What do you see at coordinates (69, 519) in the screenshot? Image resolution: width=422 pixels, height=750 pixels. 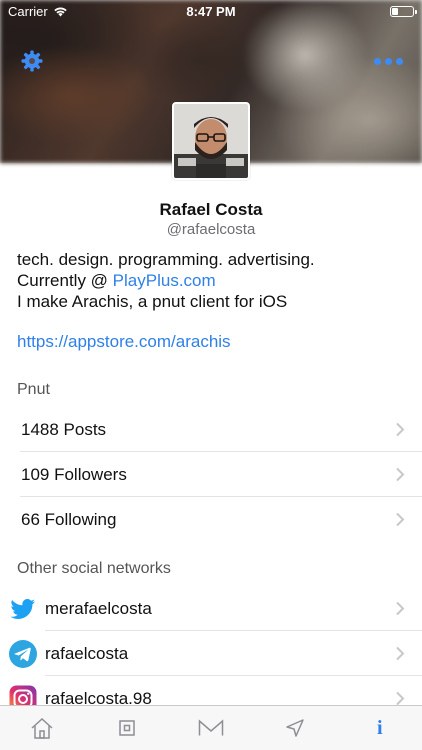 I see `row-label: 66 Following` at bounding box center [69, 519].